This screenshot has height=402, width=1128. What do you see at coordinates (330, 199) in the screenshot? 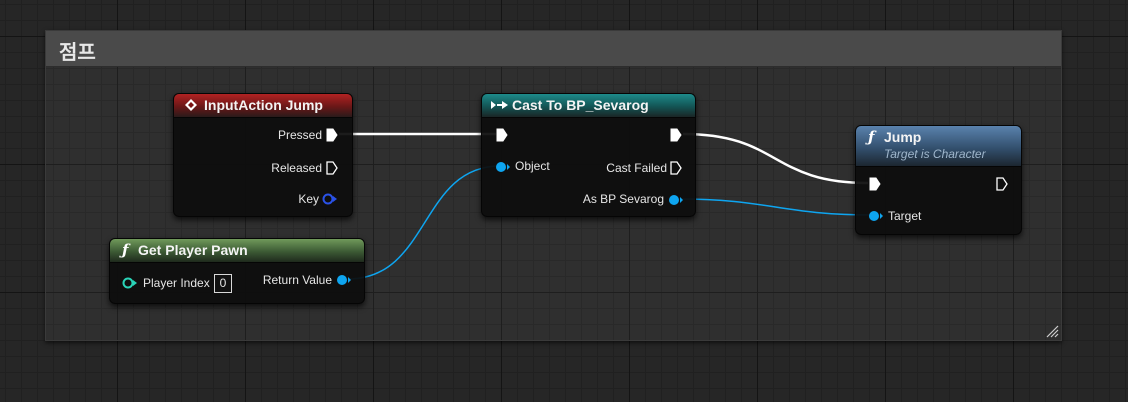
I see `struct-pin-key` at bounding box center [330, 199].